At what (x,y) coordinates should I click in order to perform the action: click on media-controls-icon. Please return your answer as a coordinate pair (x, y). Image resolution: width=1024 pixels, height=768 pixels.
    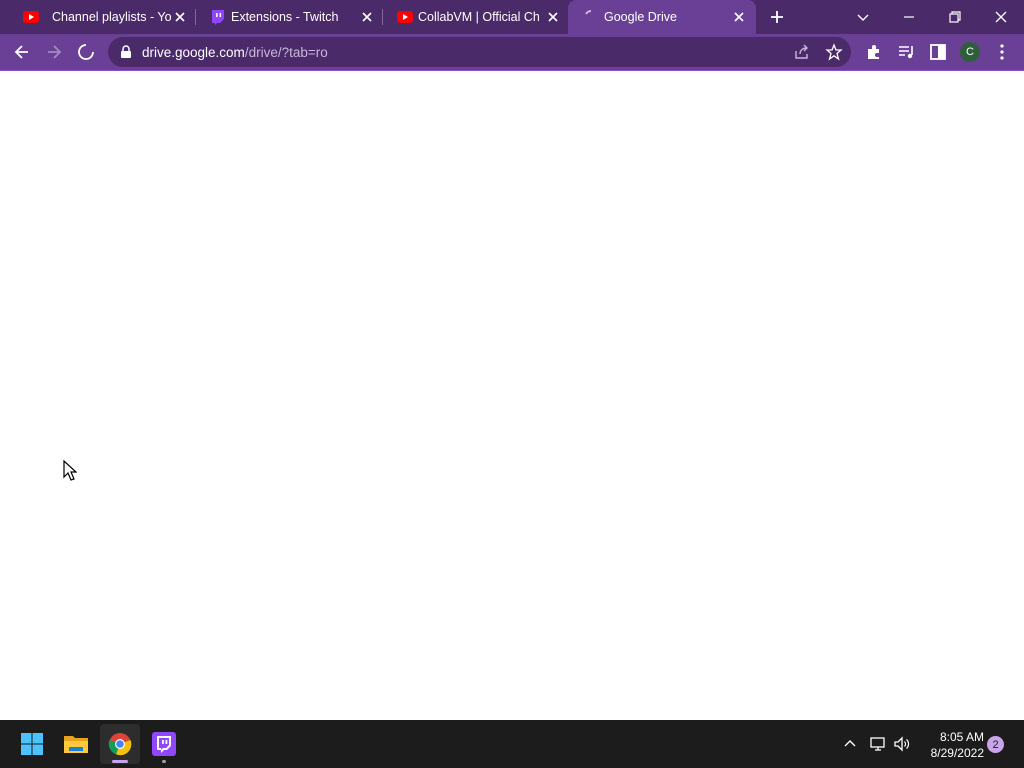
    Looking at the image, I should click on (906, 52).